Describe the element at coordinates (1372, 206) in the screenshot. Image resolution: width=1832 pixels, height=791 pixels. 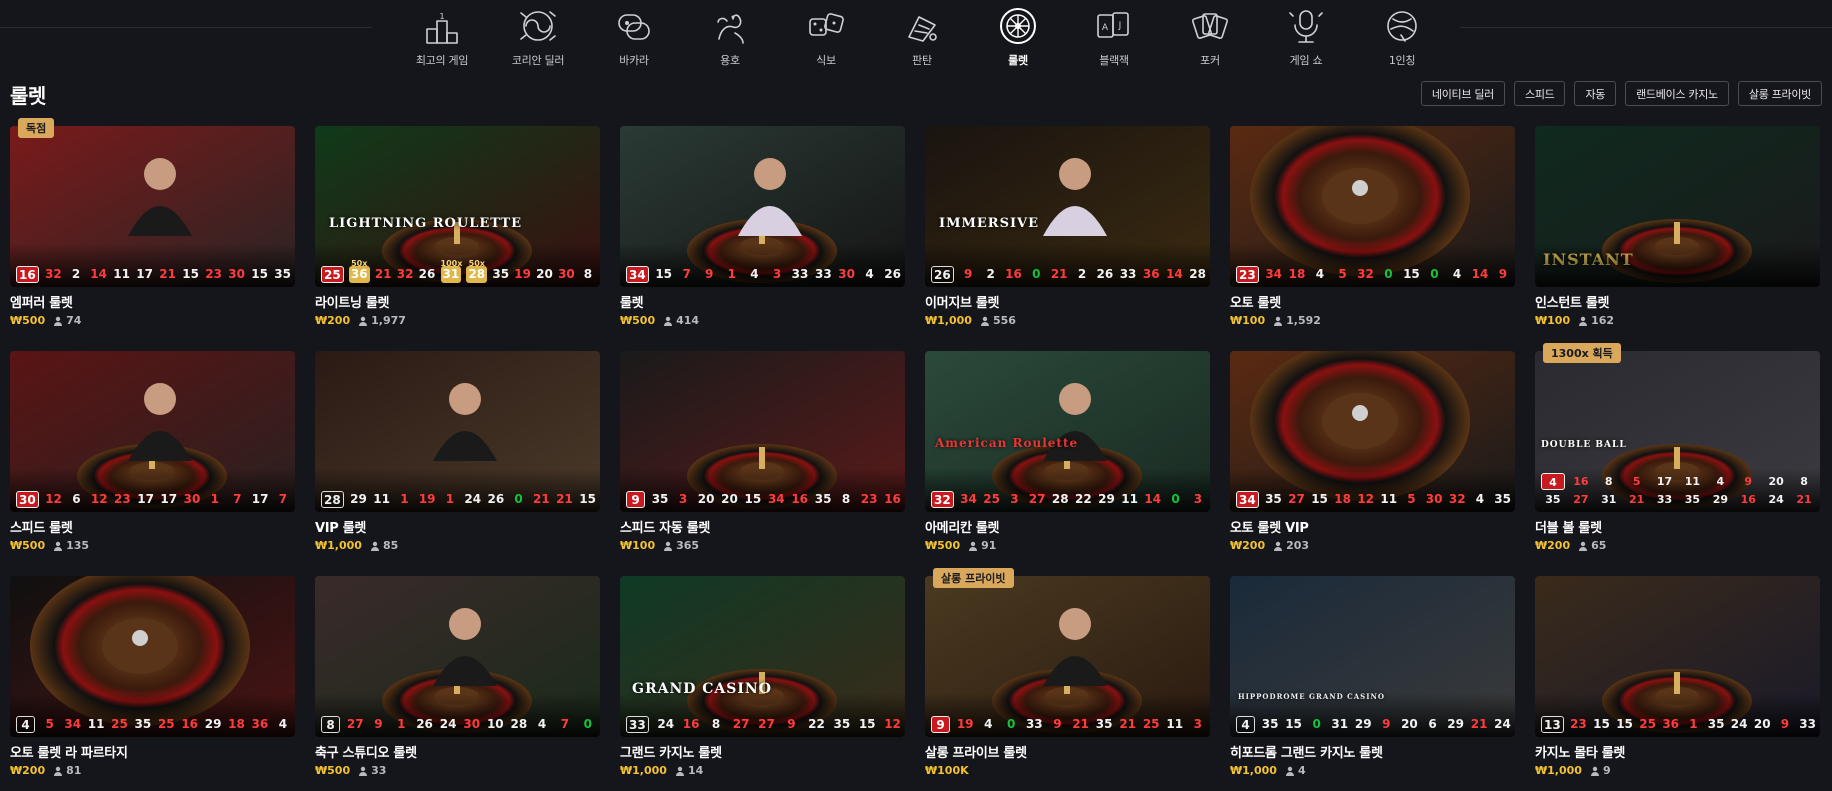
I see `game-thumbnail: 23 34 18 4 5 32 0 15 0 4 14 9` at that location.